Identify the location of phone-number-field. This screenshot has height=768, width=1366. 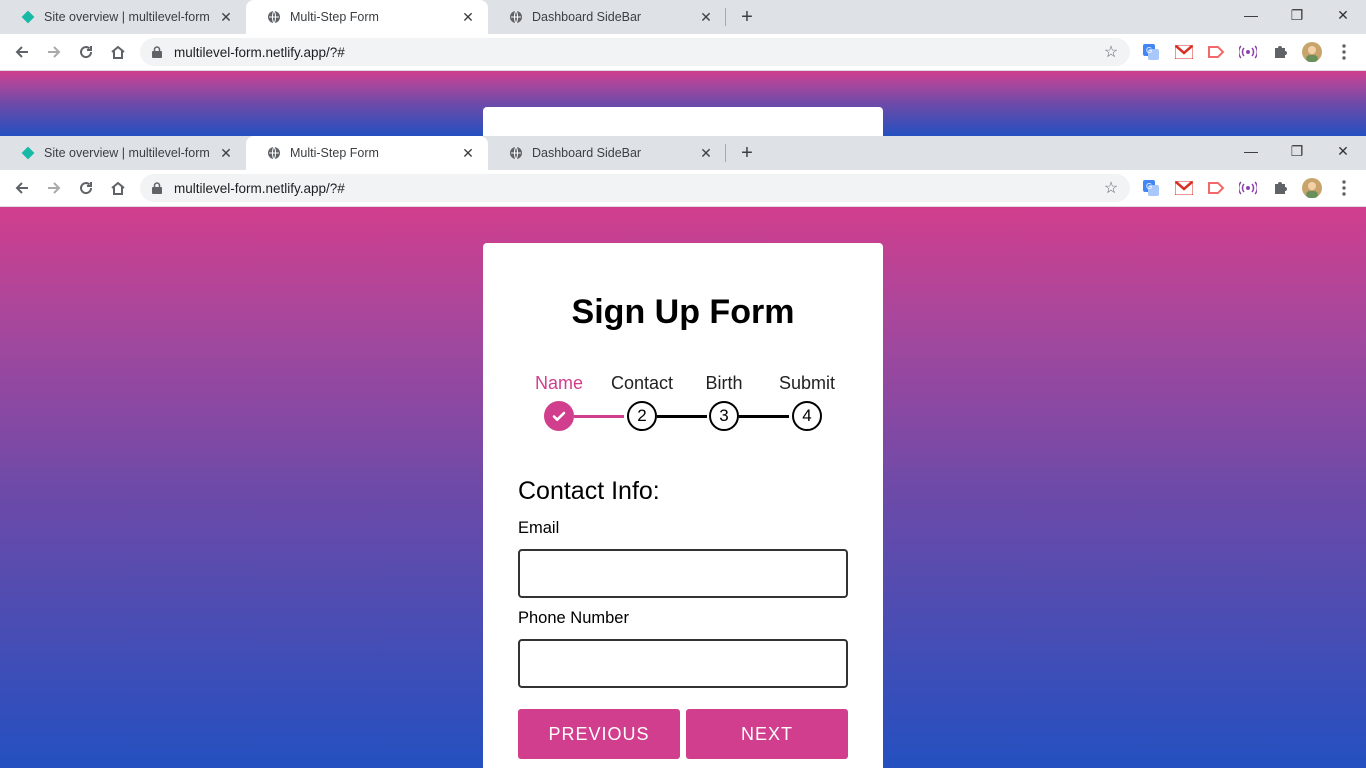
(683, 663).